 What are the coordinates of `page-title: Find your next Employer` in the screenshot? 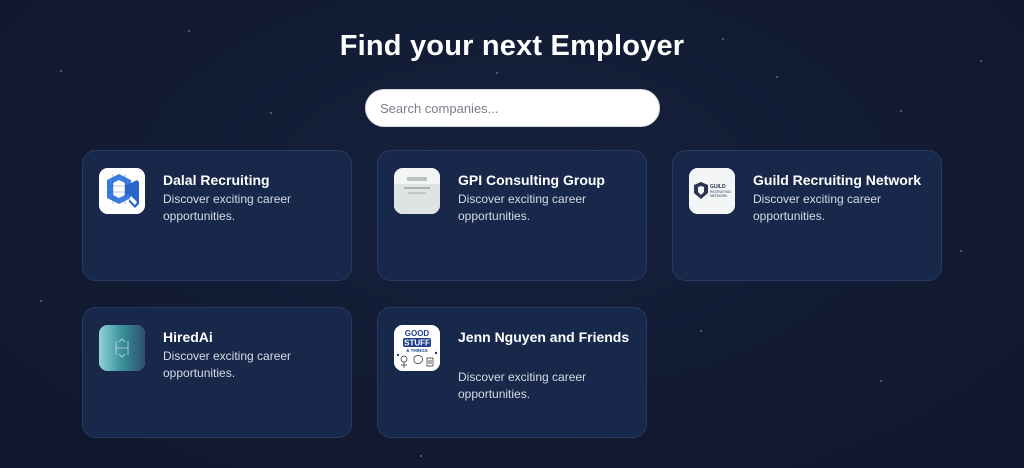 It's located at (512, 46).